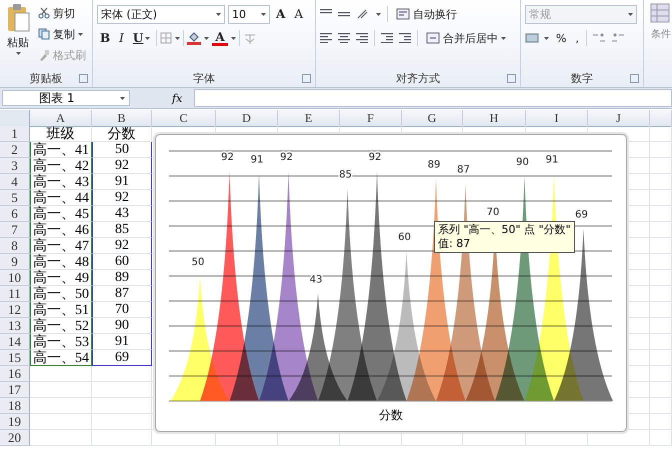  What do you see at coordinates (61, 246) in the screenshot?
I see `table-cell: 高一、47` at bounding box center [61, 246].